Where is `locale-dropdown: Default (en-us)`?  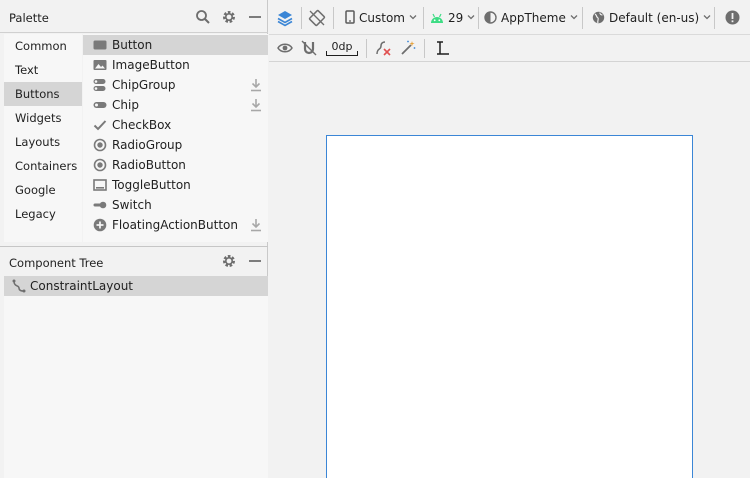
locale-dropdown: Default (en-us) is located at coordinates (651, 18).